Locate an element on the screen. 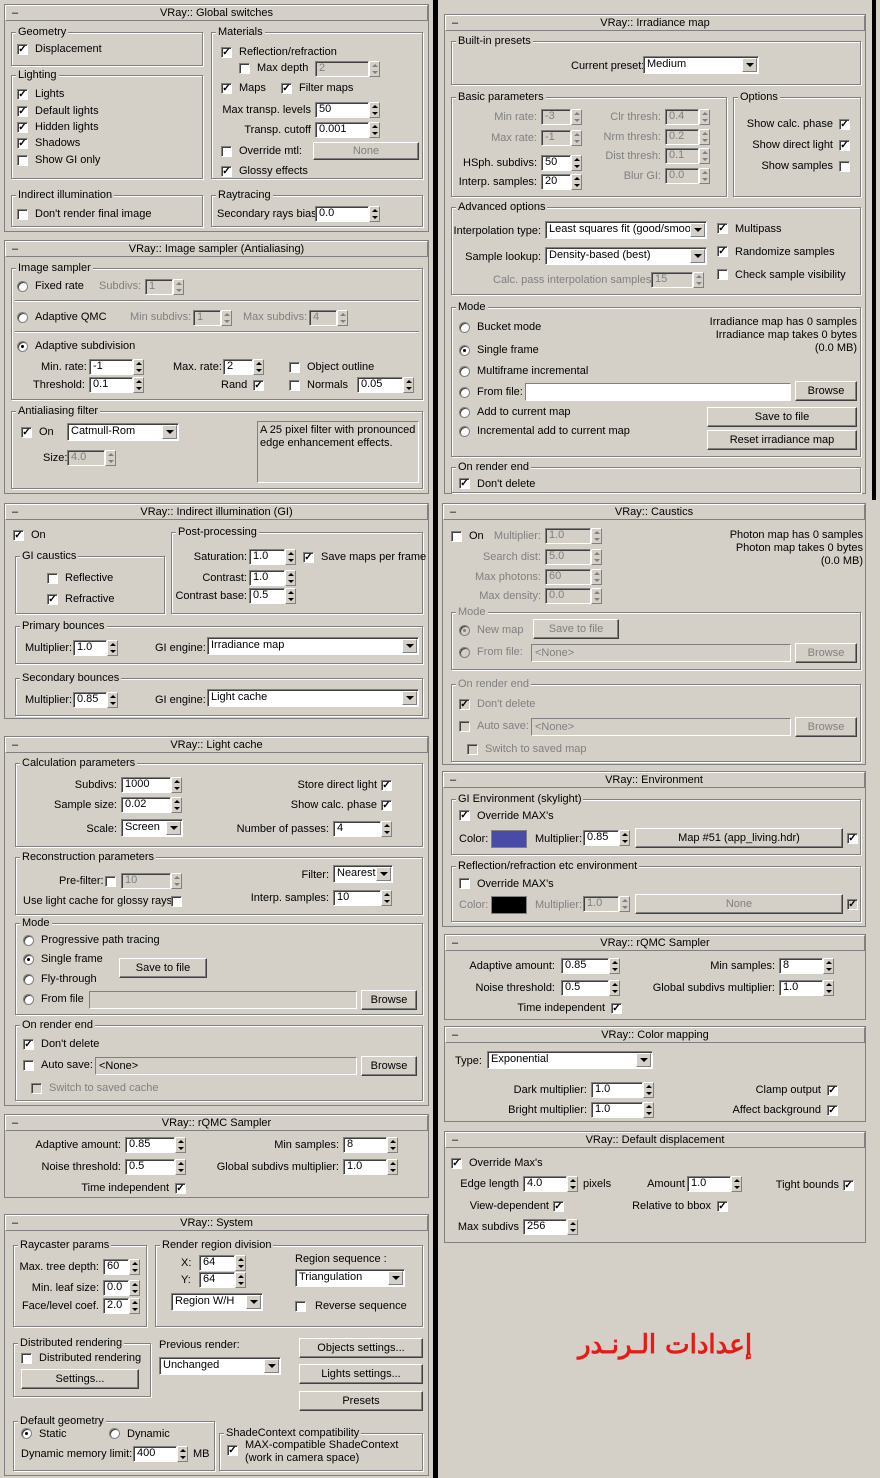  gi-env-multiplier-input: 0.85 is located at coordinates (601, 838).